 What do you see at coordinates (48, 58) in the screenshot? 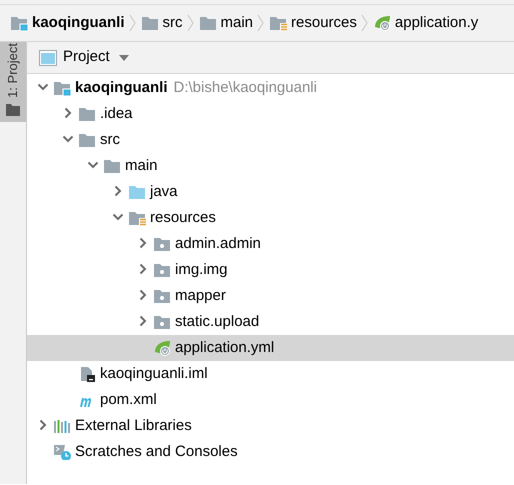
I see `project-view-icon` at bounding box center [48, 58].